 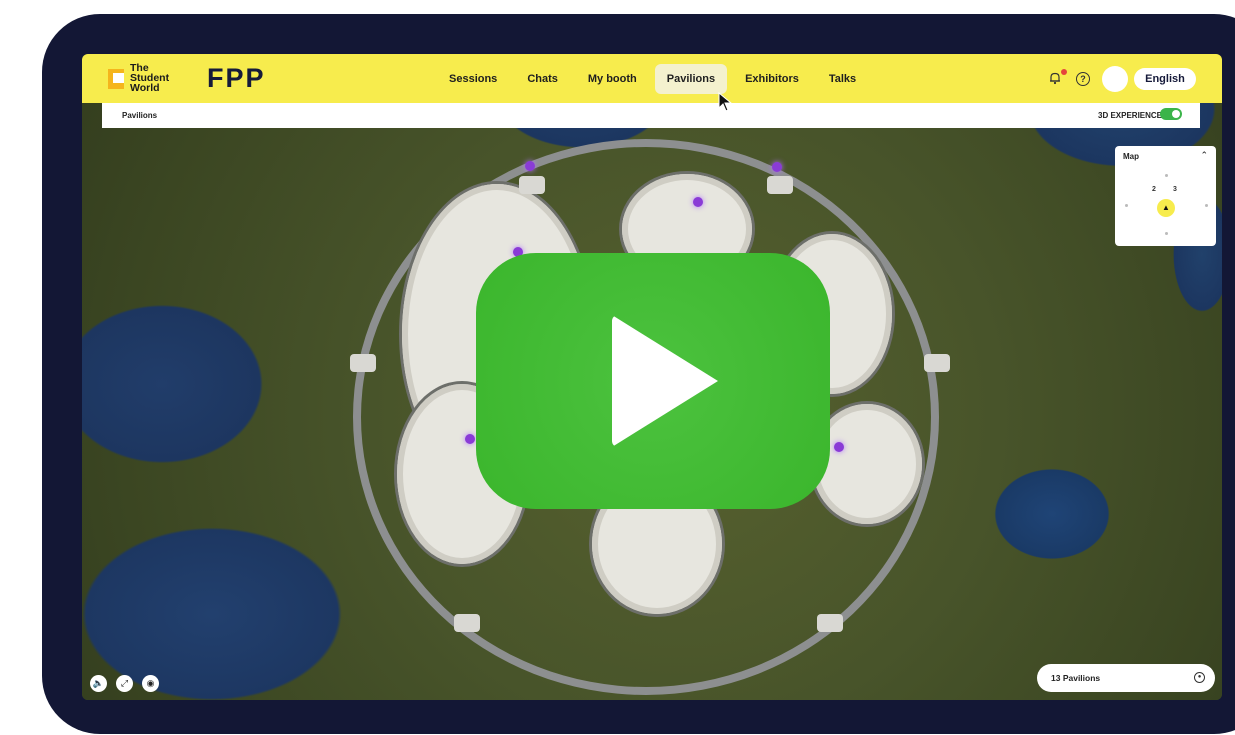 What do you see at coordinates (1115, 79) in the screenshot?
I see `avatar` at bounding box center [1115, 79].